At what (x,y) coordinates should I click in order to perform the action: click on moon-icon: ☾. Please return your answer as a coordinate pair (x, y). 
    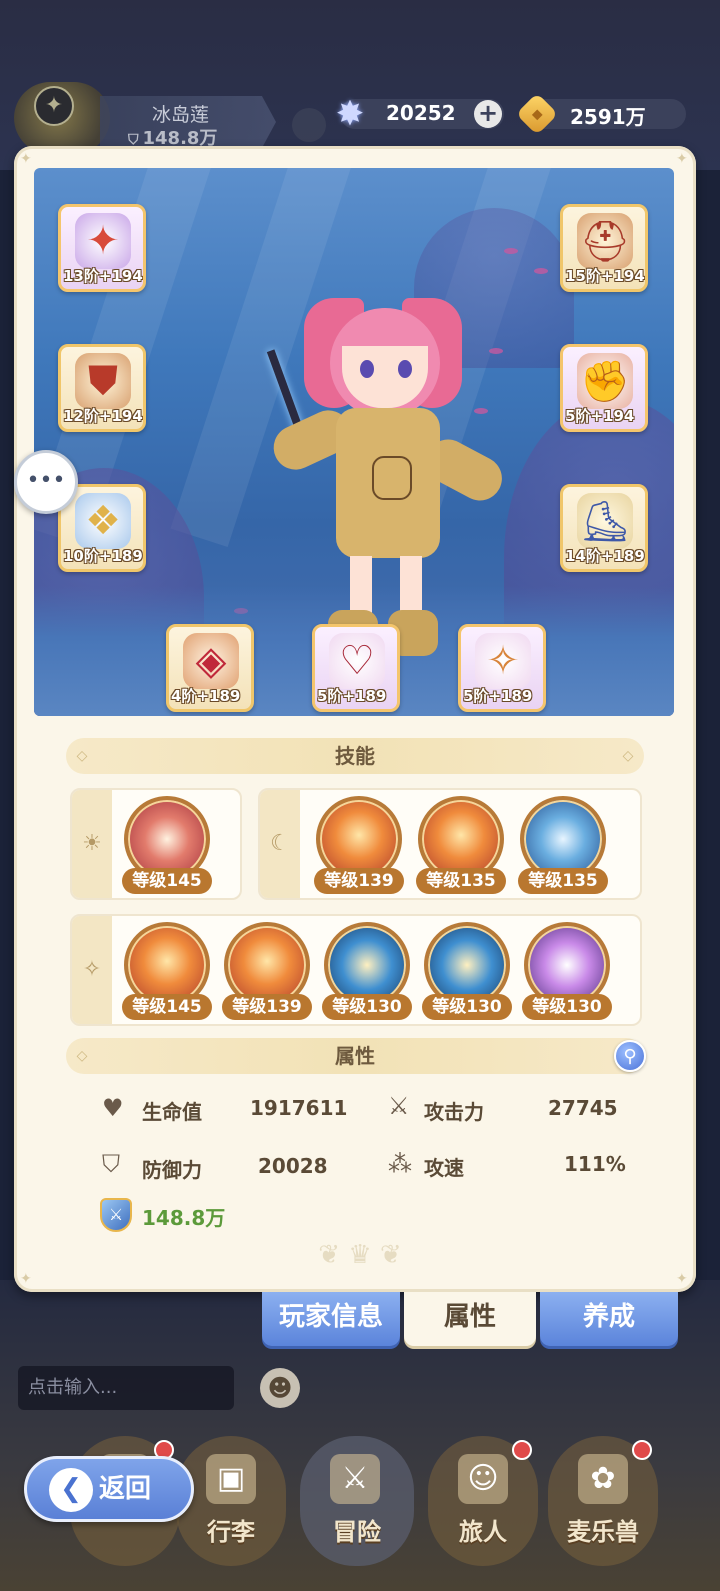
    Looking at the image, I should click on (280, 844).